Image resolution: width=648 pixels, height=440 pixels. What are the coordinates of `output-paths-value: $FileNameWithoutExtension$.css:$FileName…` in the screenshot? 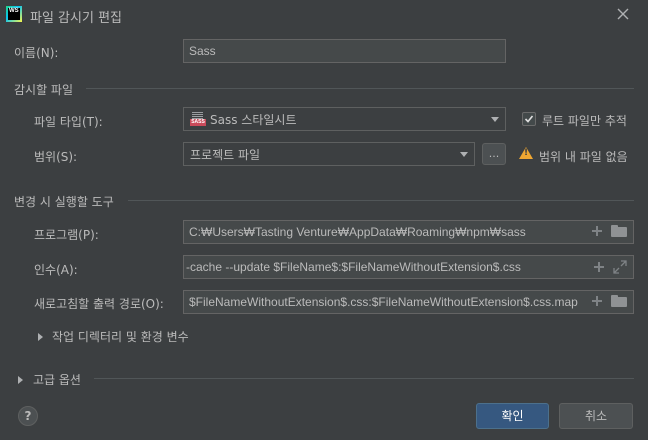 It's located at (383, 302).